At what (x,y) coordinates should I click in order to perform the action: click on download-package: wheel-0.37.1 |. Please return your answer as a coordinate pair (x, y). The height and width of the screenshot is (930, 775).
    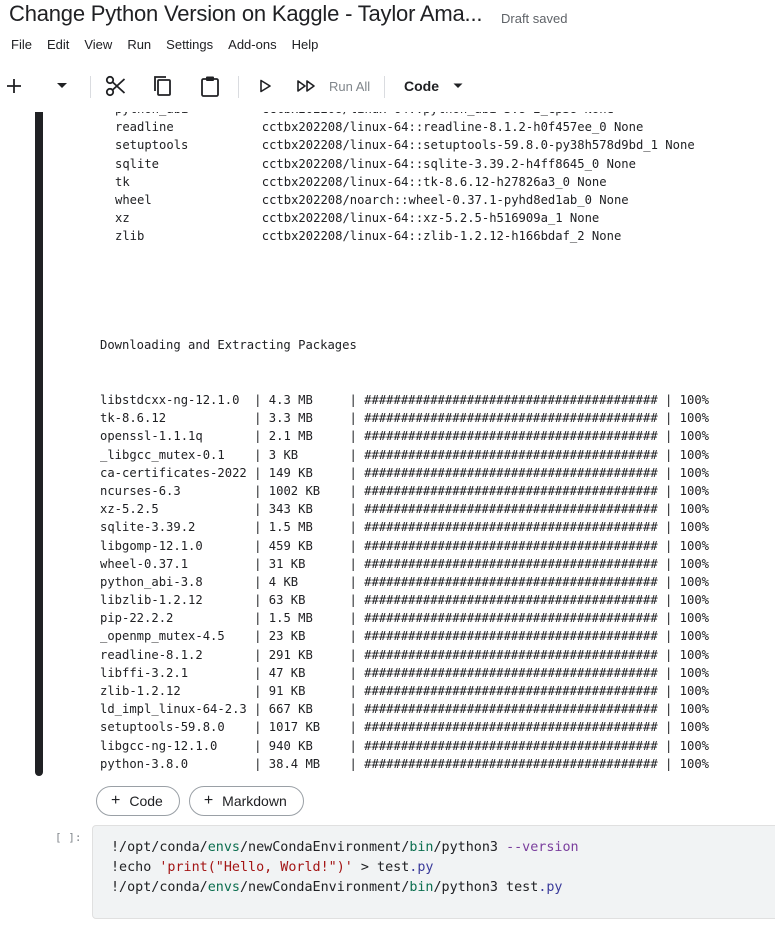
    Looking at the image, I should click on (184, 563).